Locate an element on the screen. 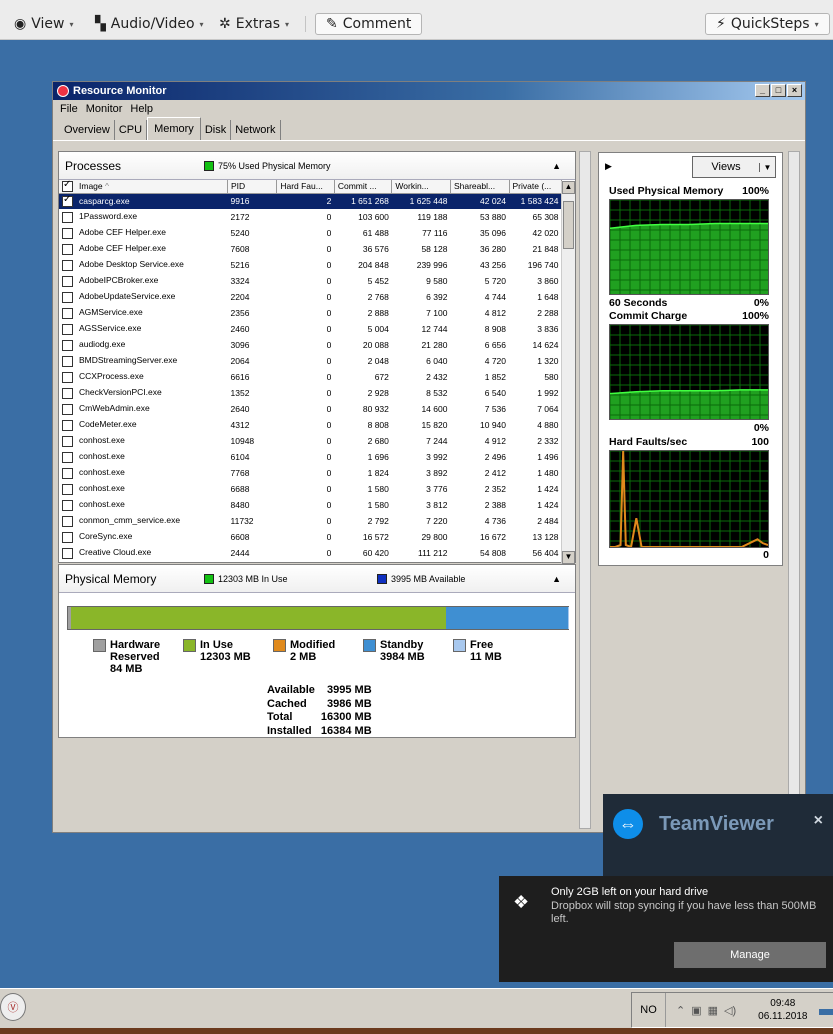  show-hidden-icons-icon: ⌃ is located at coordinates (680, 1010).